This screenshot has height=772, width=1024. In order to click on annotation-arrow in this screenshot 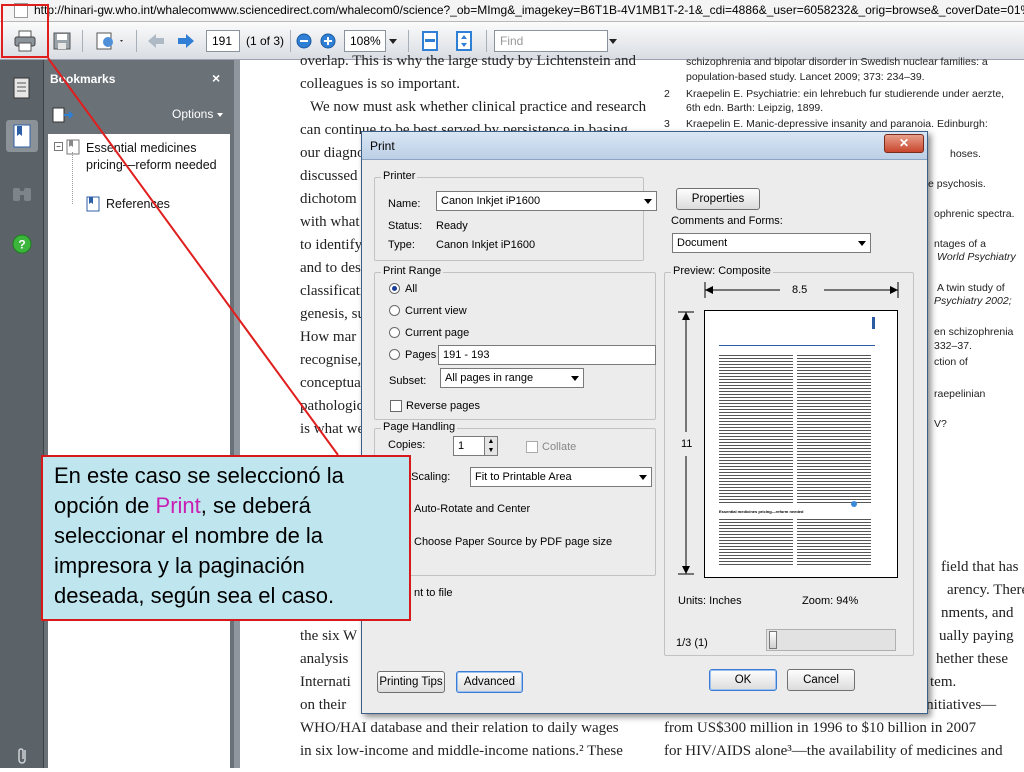, I will do `click(193, 256)`.